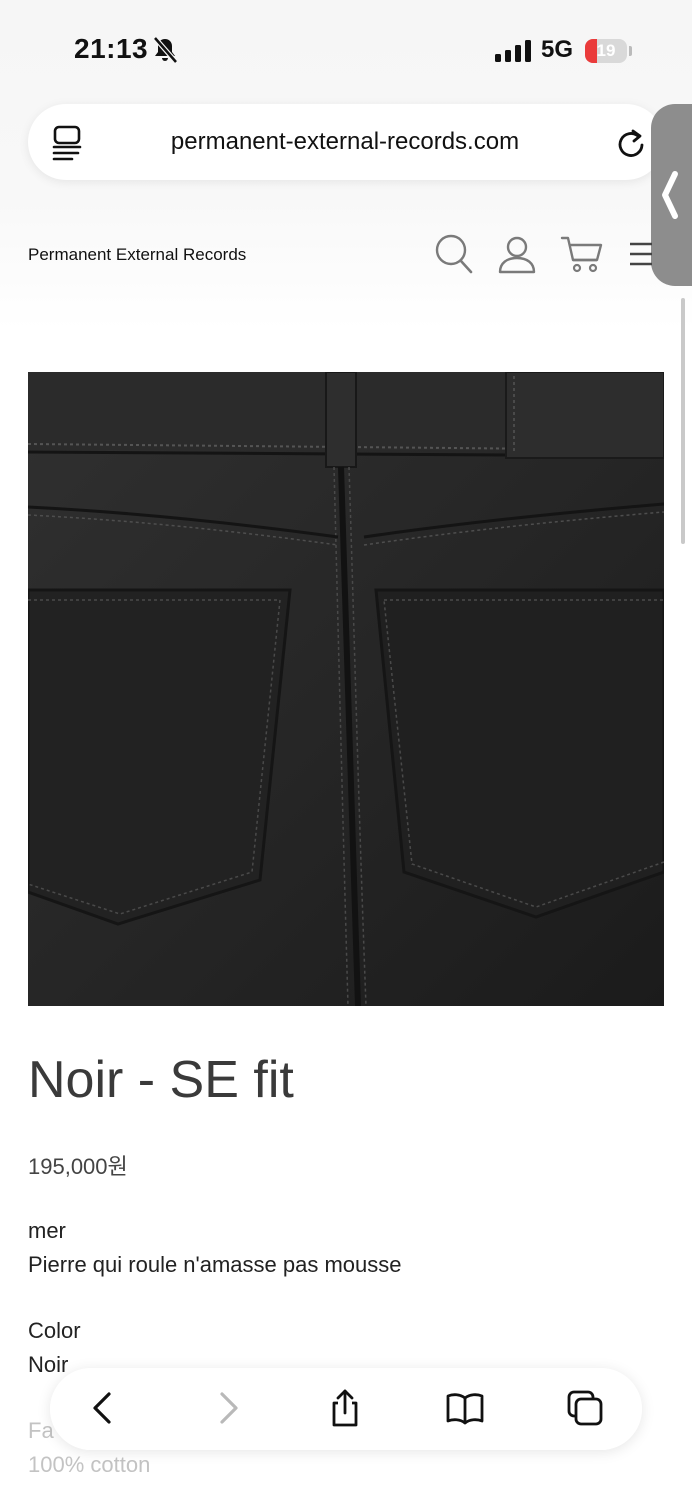 This screenshot has width=692, height=1500. Describe the element at coordinates (215, 1264) in the screenshot. I see `description-text: Pierre qui roule n'amasse pas mousse` at that location.